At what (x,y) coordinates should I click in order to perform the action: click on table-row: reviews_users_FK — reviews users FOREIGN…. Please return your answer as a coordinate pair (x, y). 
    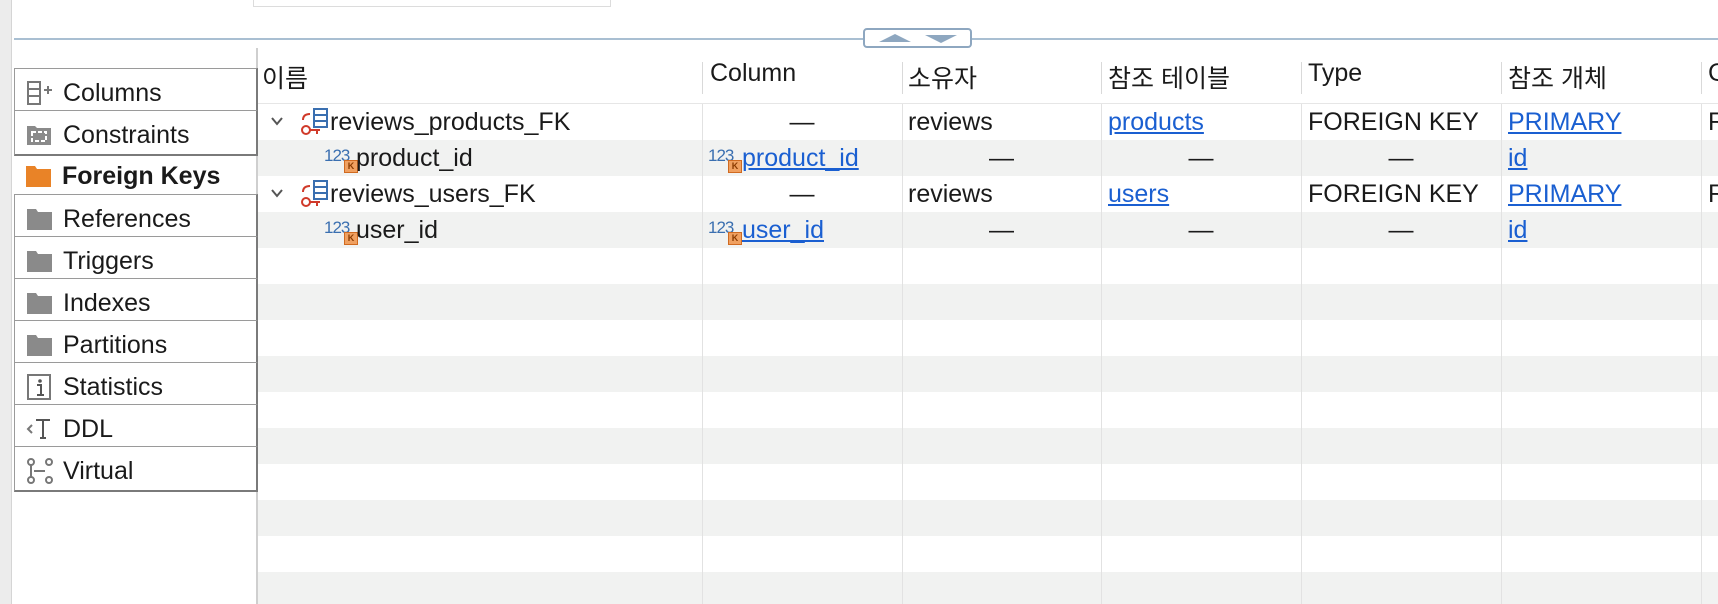
    Looking at the image, I should click on (988, 194).